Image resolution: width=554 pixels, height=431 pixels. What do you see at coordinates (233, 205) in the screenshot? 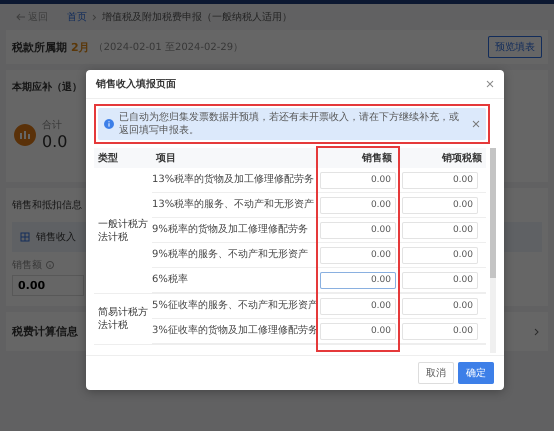
I see `item-cell: 13%税率的服务、不动产和无形资产` at bounding box center [233, 205].